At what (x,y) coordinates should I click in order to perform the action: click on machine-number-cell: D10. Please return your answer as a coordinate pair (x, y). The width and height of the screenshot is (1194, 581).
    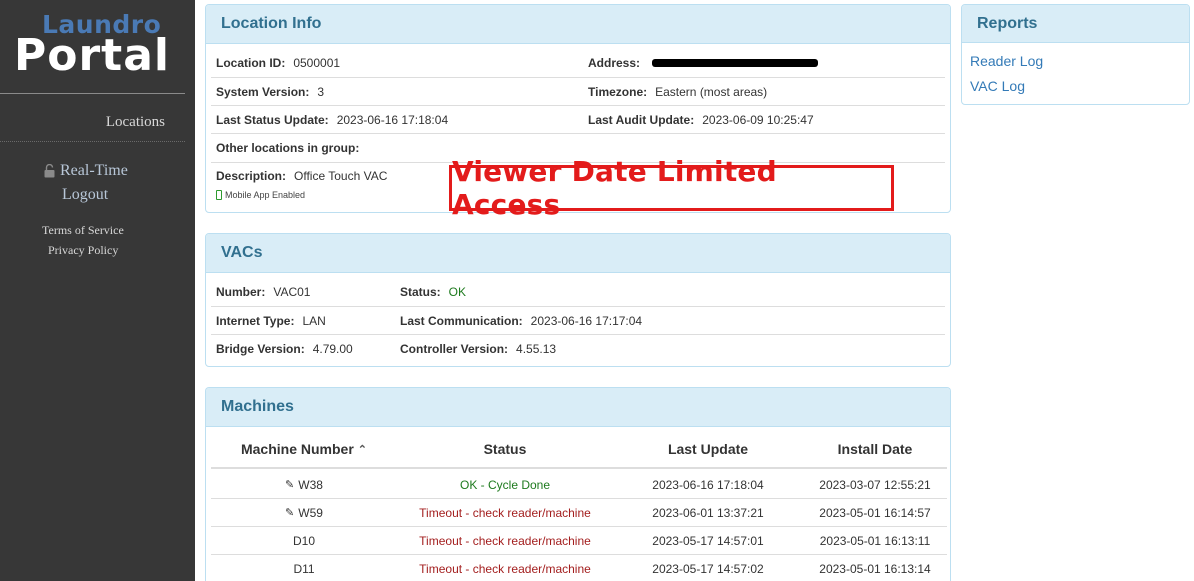
    Looking at the image, I should click on (304, 540).